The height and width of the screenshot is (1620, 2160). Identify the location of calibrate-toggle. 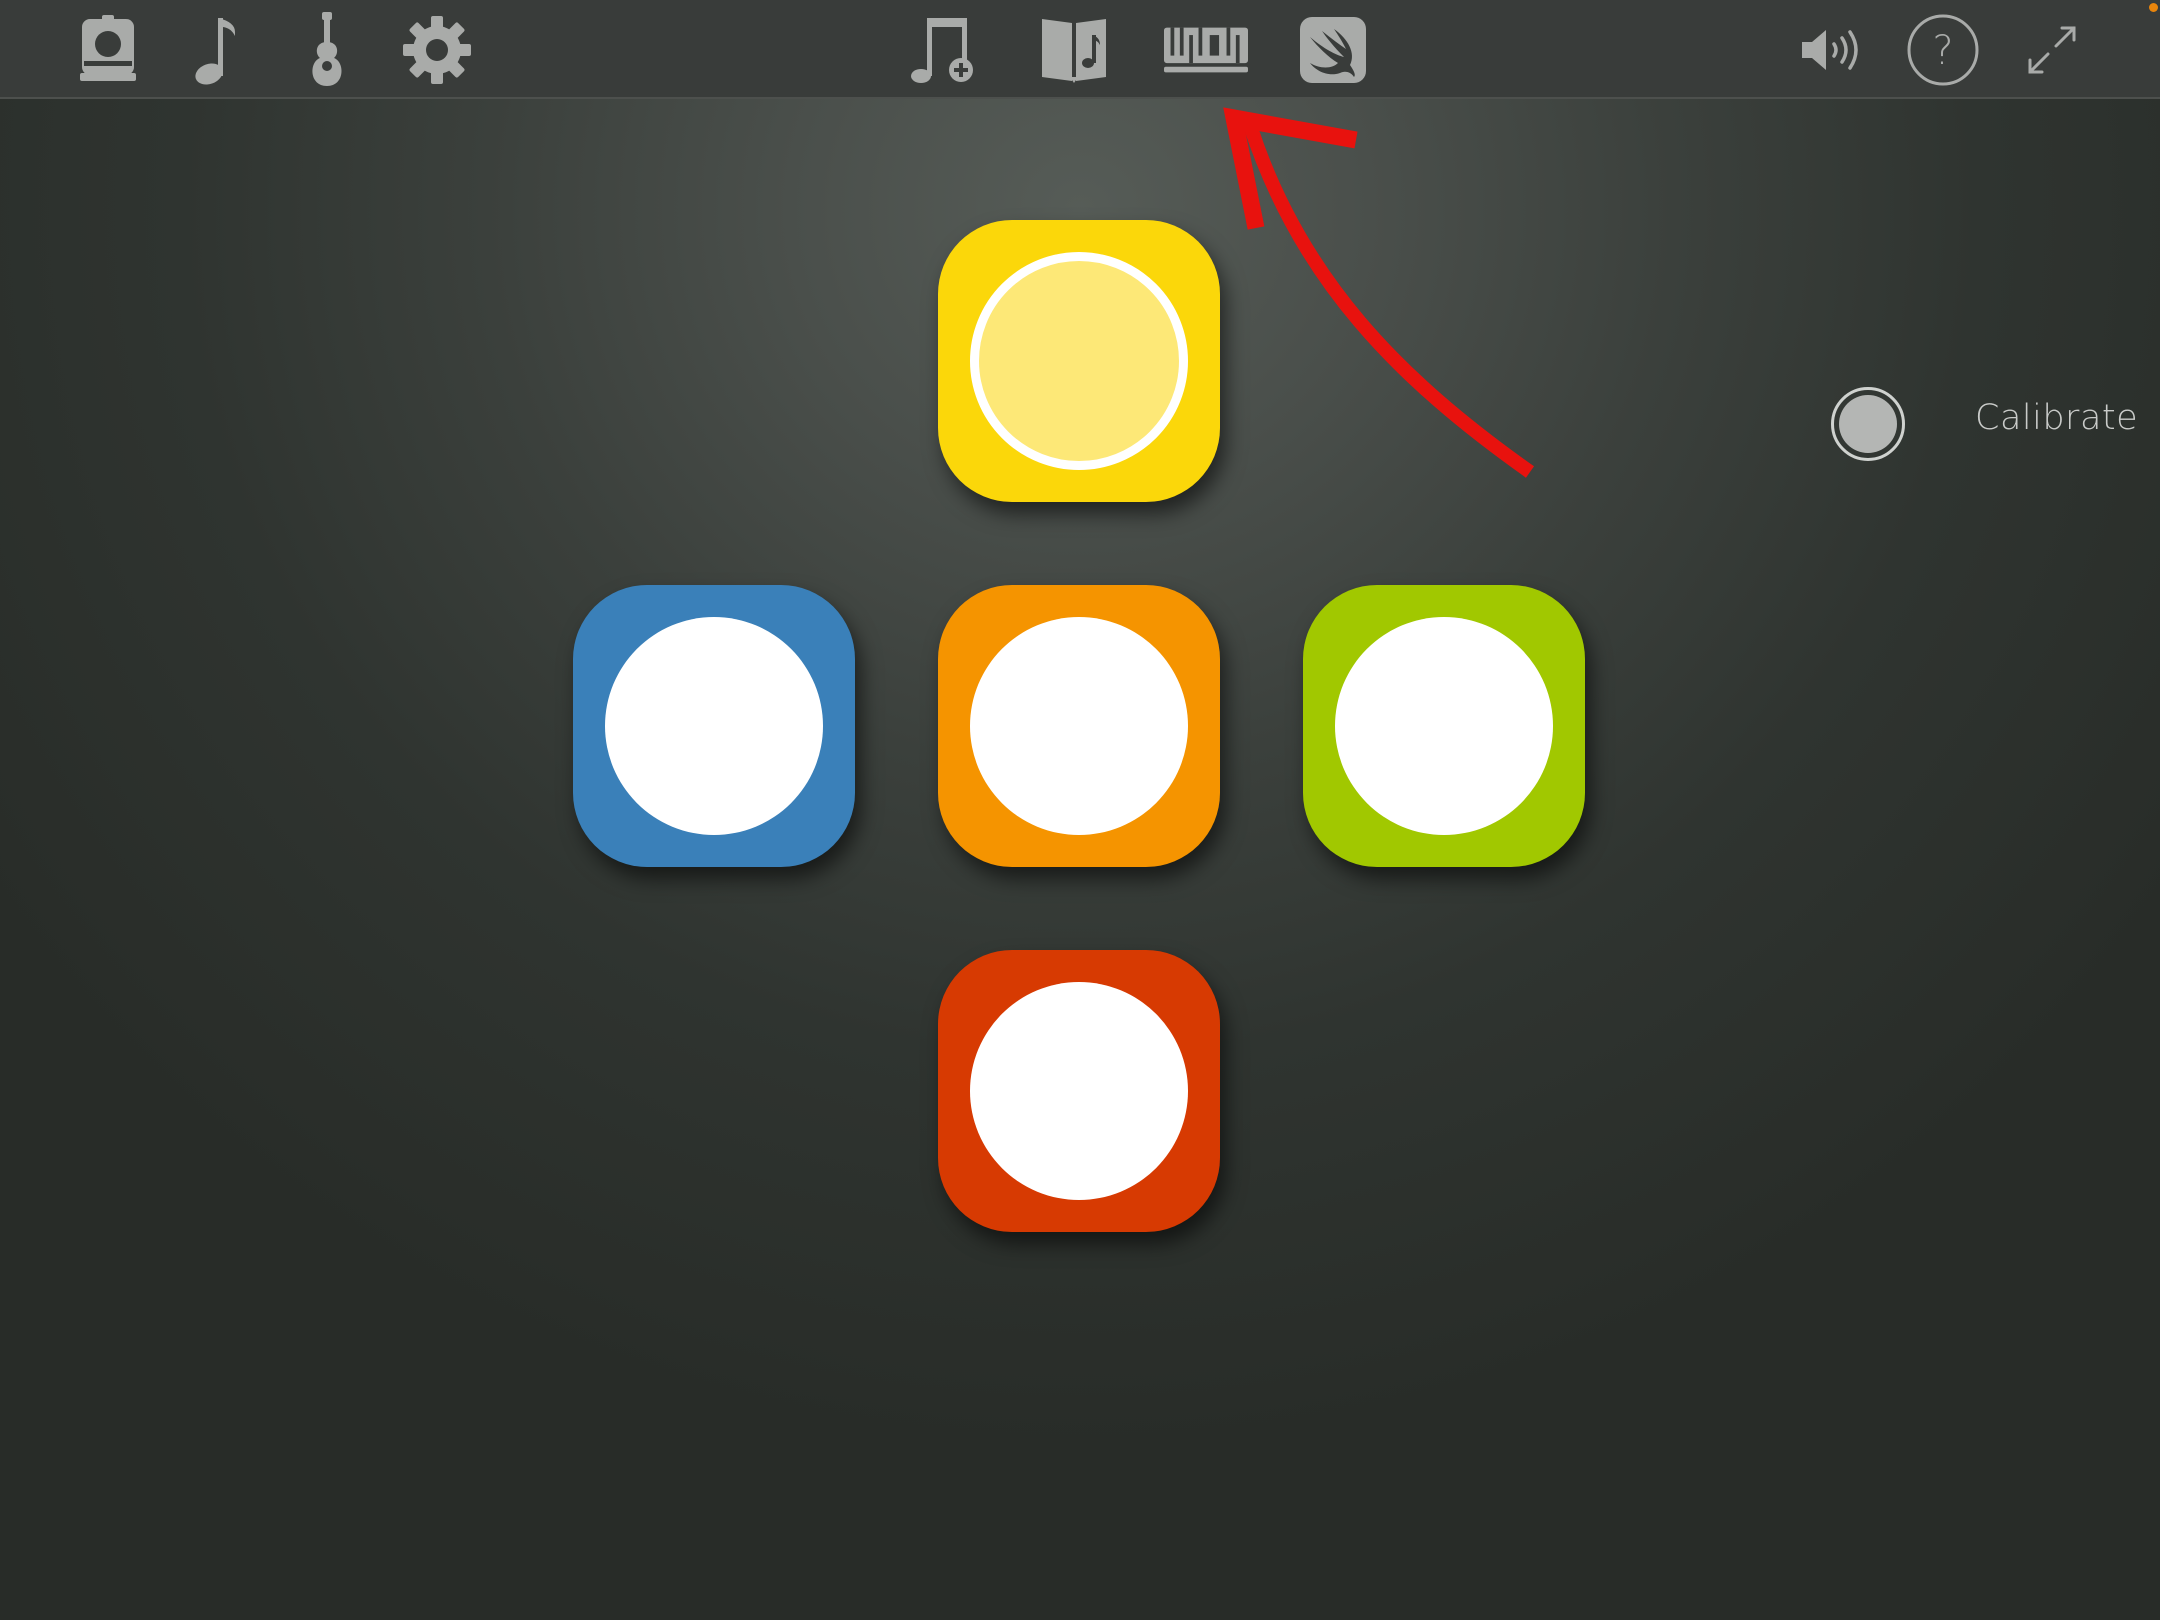
(1868, 424).